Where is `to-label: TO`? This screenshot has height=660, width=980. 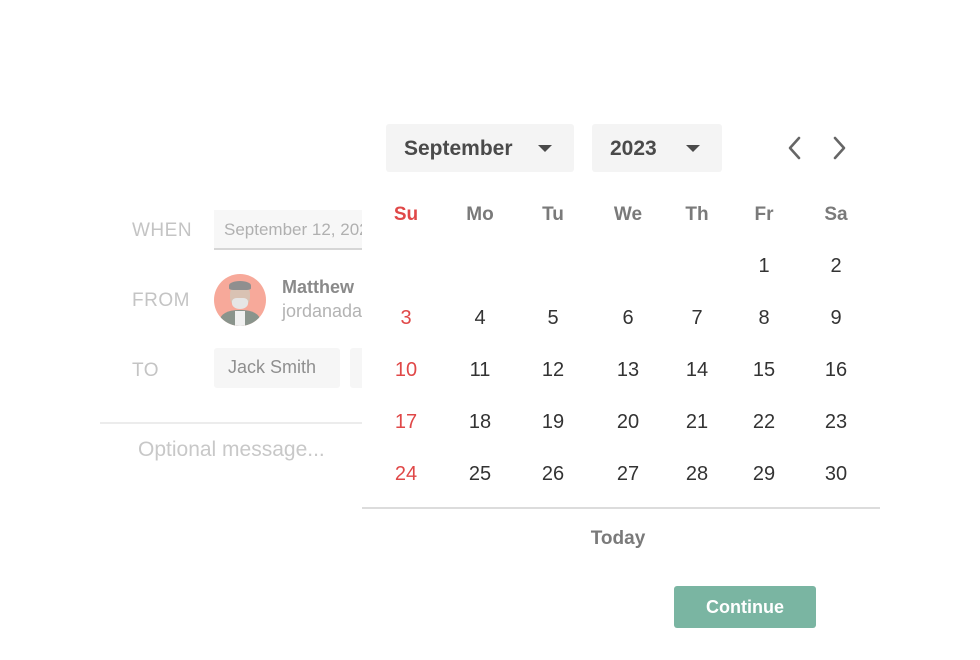
to-label: TO is located at coordinates (146, 370).